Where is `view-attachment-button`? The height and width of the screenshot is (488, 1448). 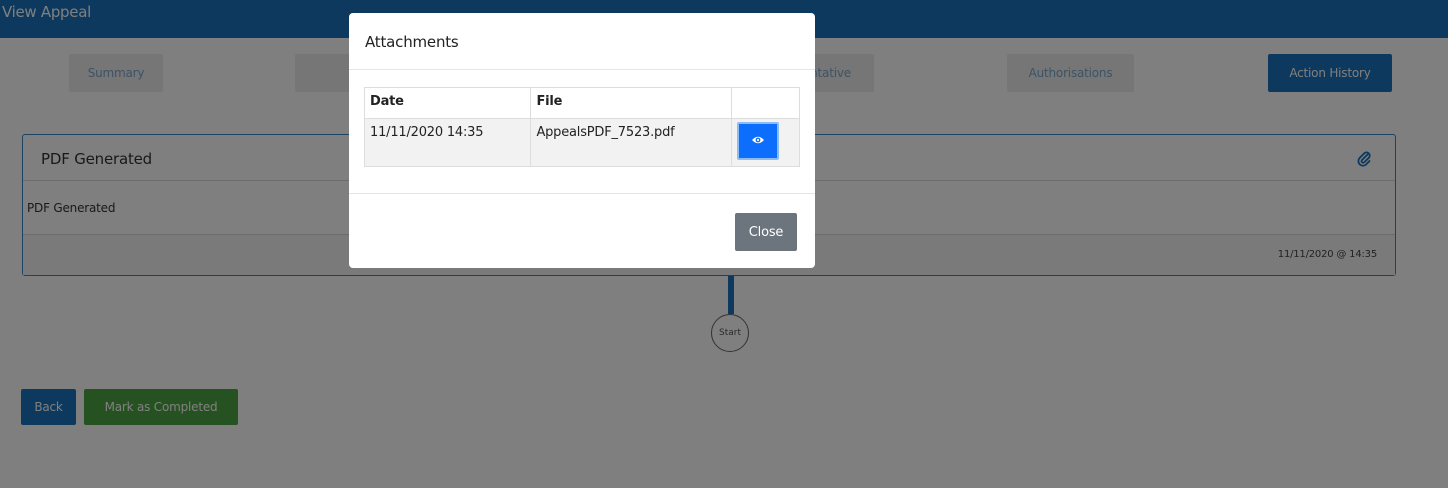 view-attachment-button is located at coordinates (758, 141).